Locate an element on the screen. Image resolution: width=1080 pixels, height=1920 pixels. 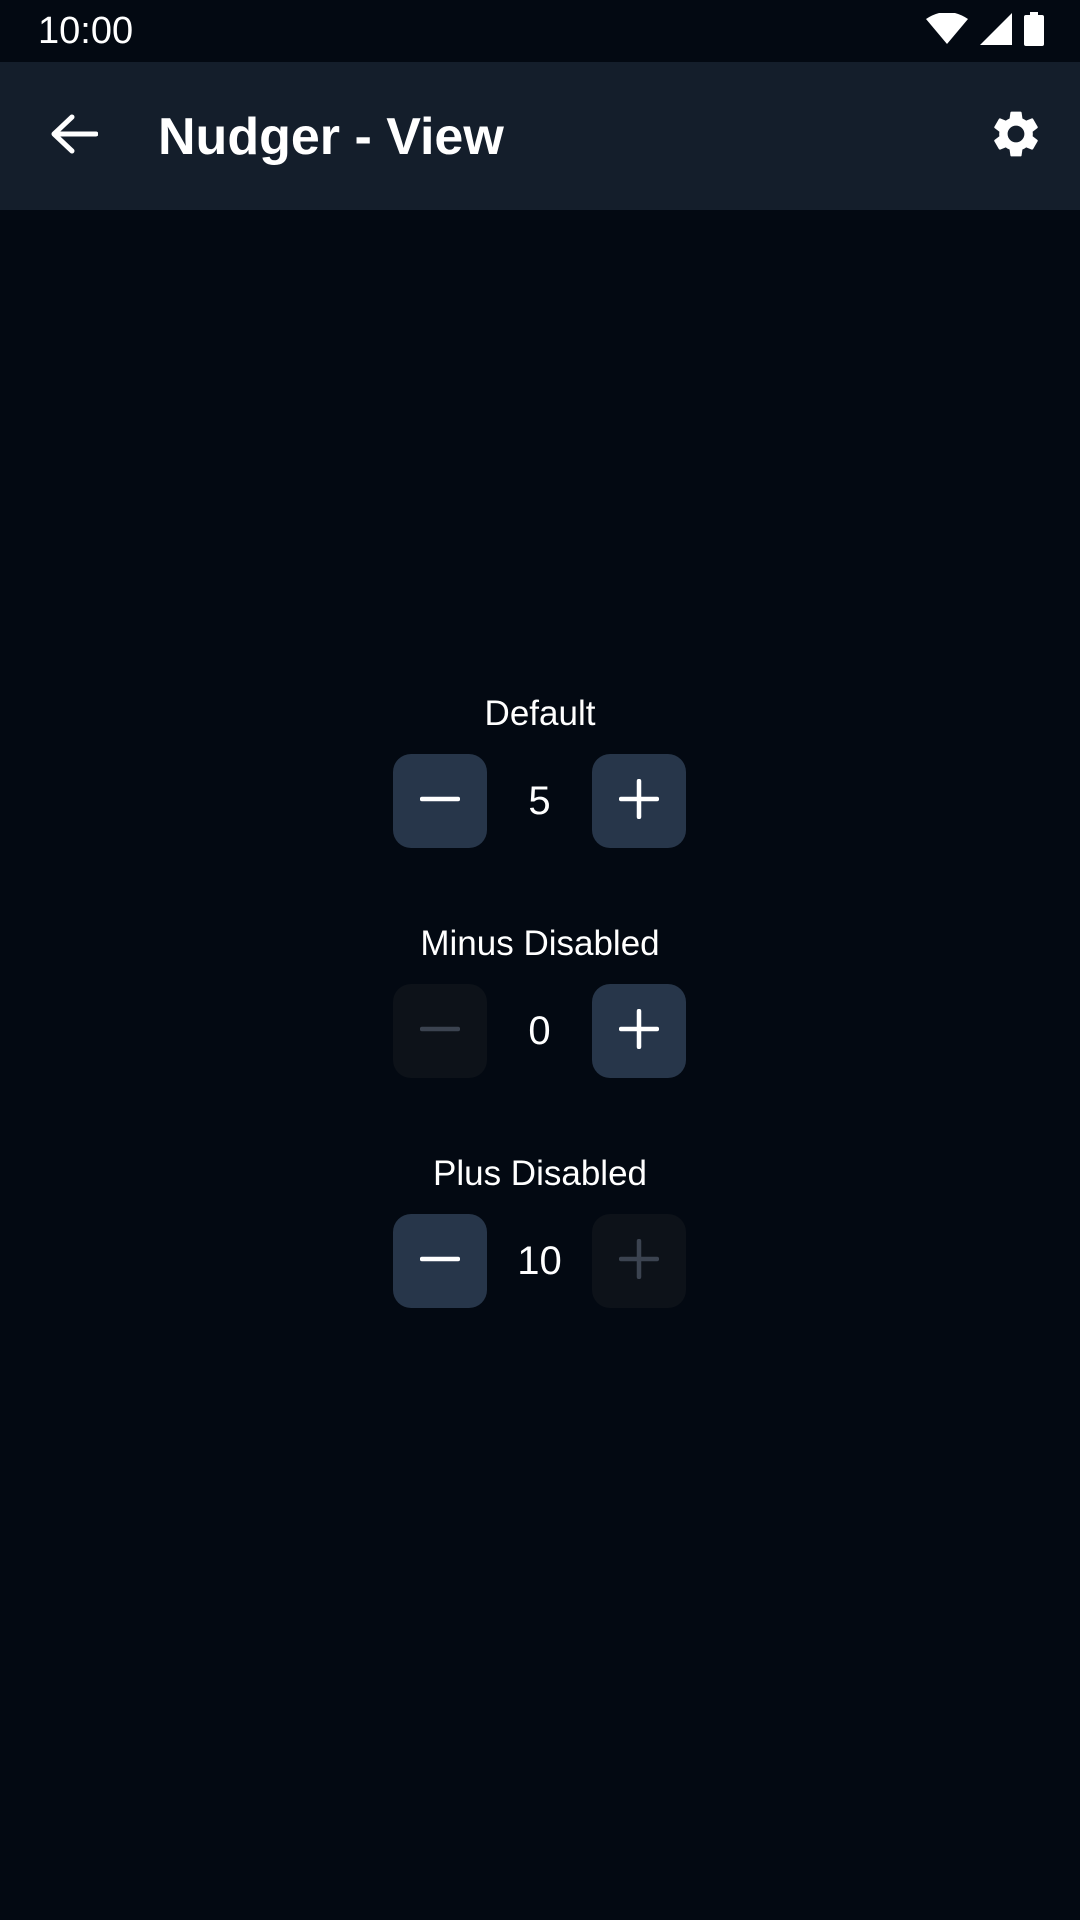
app-bar: Nudger - View is located at coordinates (540, 136).